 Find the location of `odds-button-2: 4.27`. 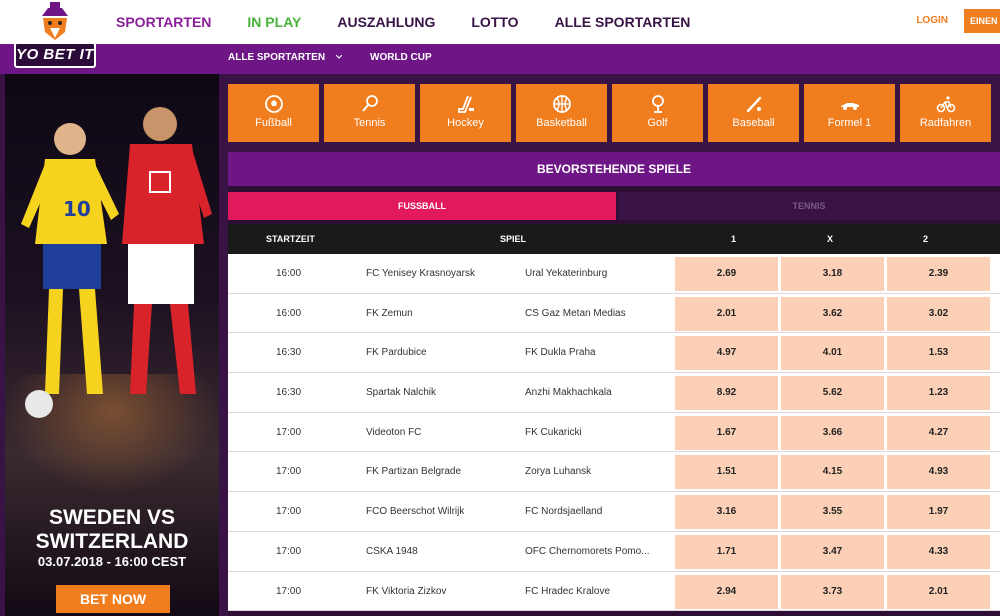

odds-button-2: 4.27 is located at coordinates (938, 432).